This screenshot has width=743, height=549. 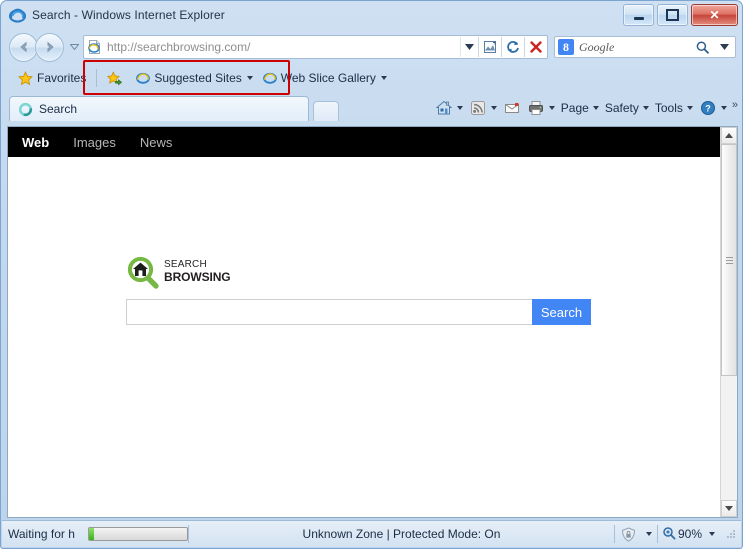 What do you see at coordinates (490, 47) in the screenshot?
I see `compatibility-view-button` at bounding box center [490, 47].